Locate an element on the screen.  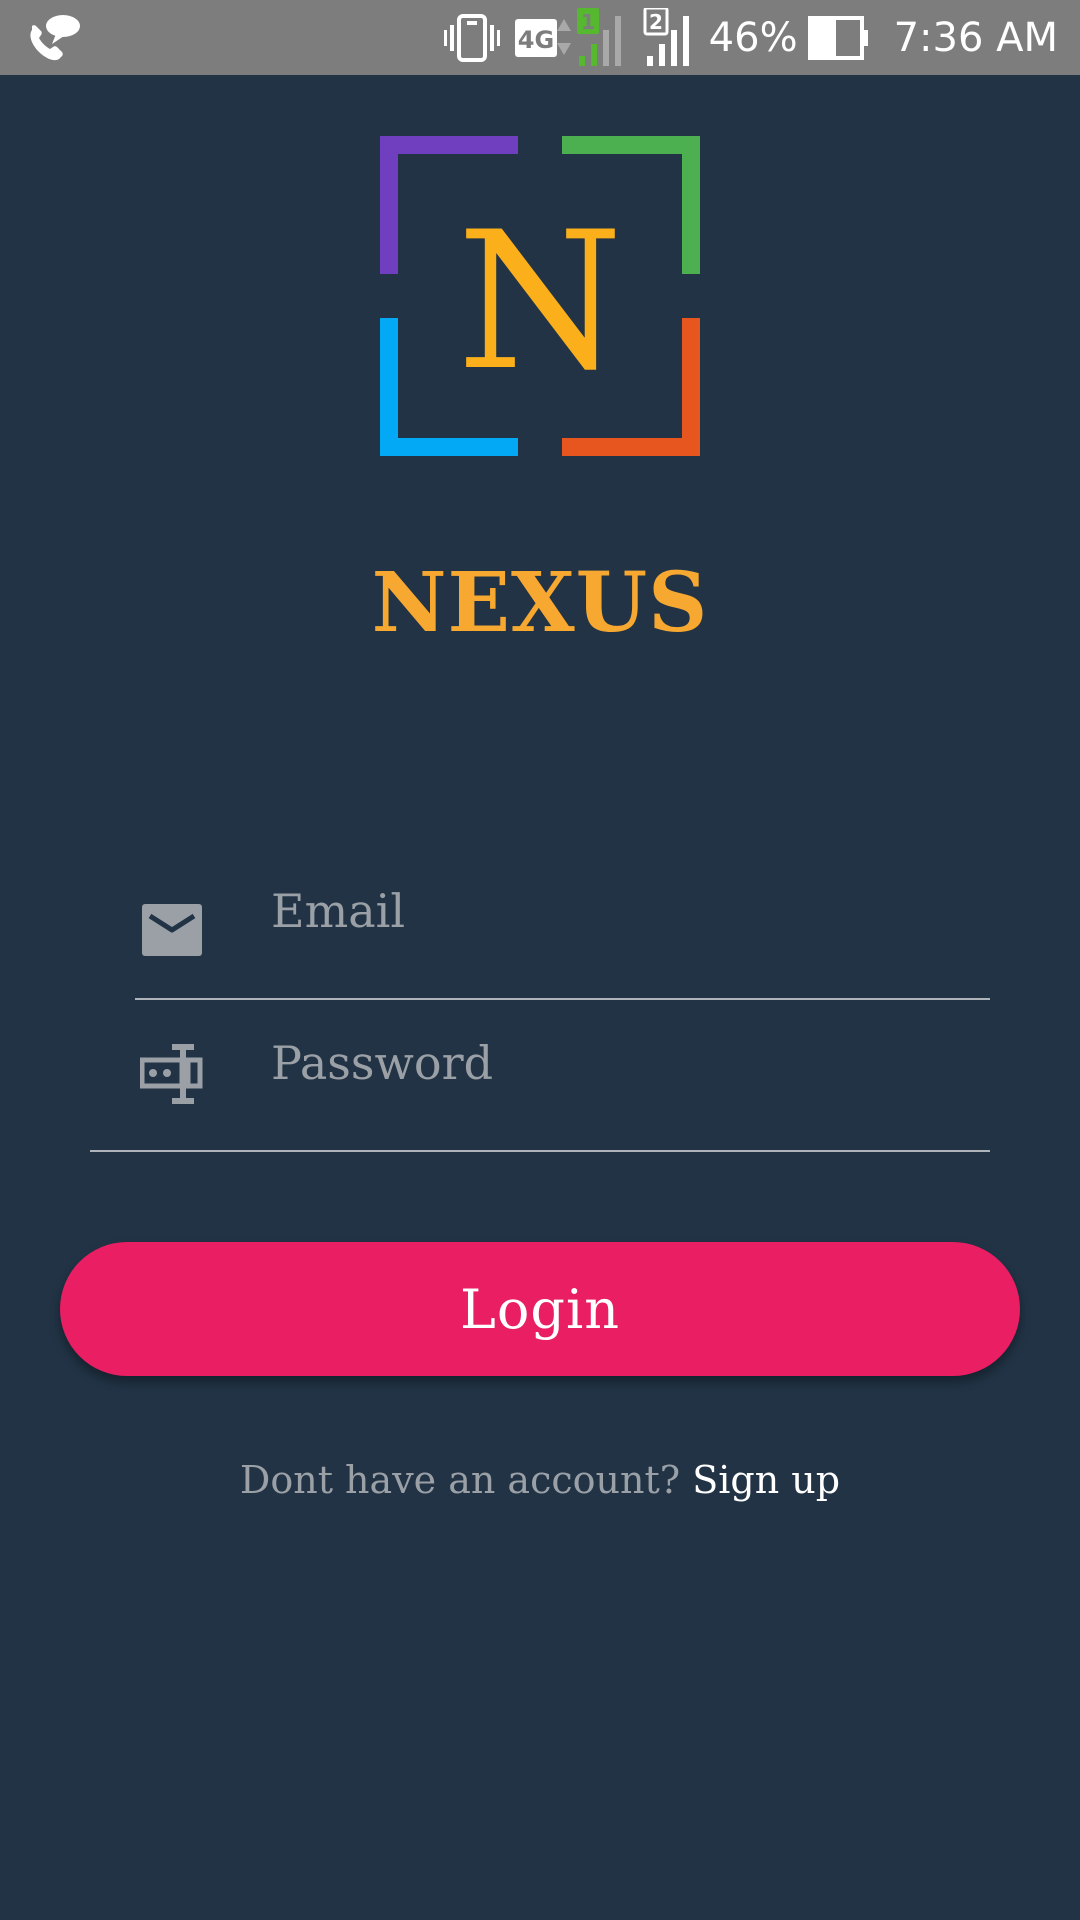
login-button: Login is located at coordinates (540, 1309).